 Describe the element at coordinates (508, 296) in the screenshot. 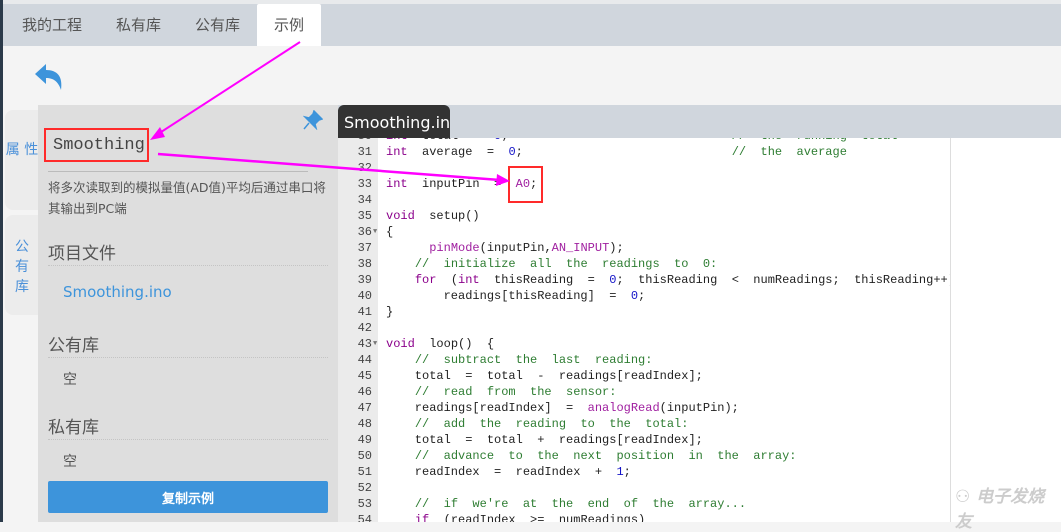

I see `code-token: readings[thisReading] =` at that location.